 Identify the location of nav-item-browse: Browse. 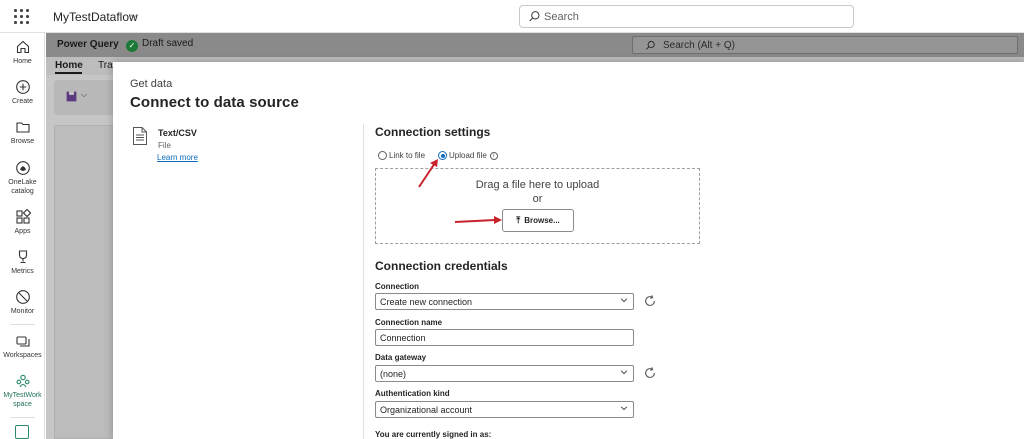
(22, 132).